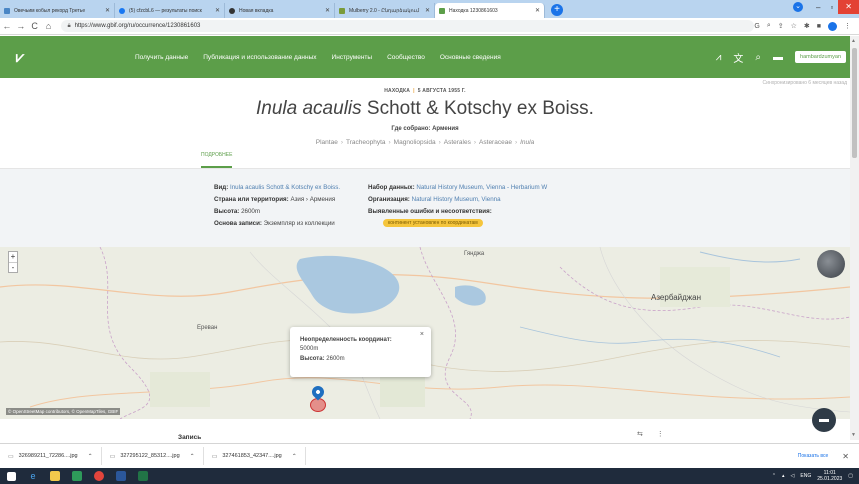 Image resolution: width=859 pixels, height=484 pixels. Describe the element at coordinates (781, 26) in the screenshot. I see `share-icon: ⇪` at that location.